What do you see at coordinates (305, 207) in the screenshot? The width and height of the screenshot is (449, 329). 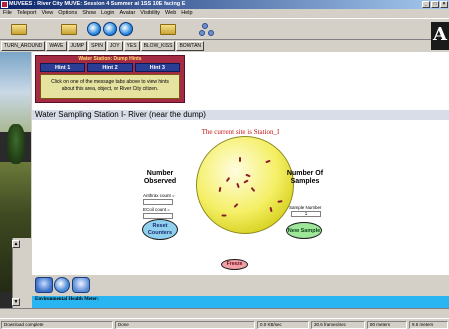 I see `sample-number-label: Sample Number` at bounding box center [305, 207].